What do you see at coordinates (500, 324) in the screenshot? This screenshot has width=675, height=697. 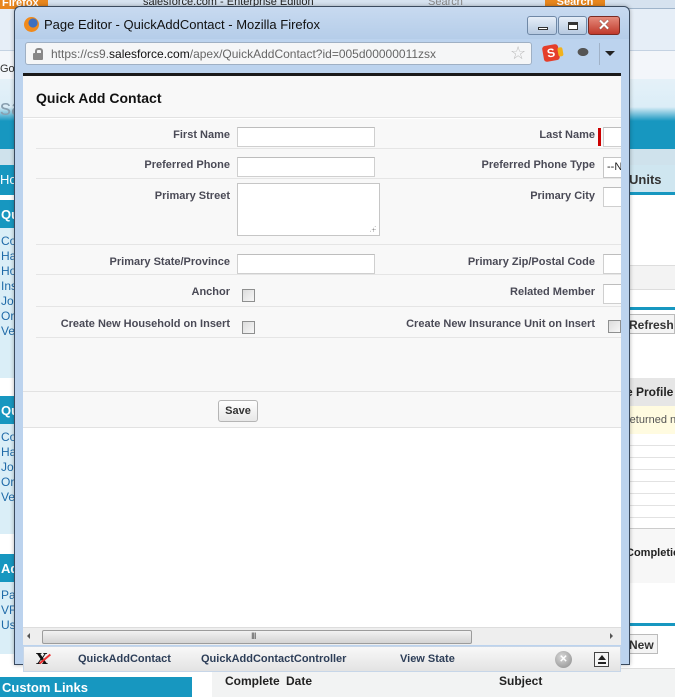 I see `create-insurance-unit-label: Create New Insurance Unit on Insert` at bounding box center [500, 324].